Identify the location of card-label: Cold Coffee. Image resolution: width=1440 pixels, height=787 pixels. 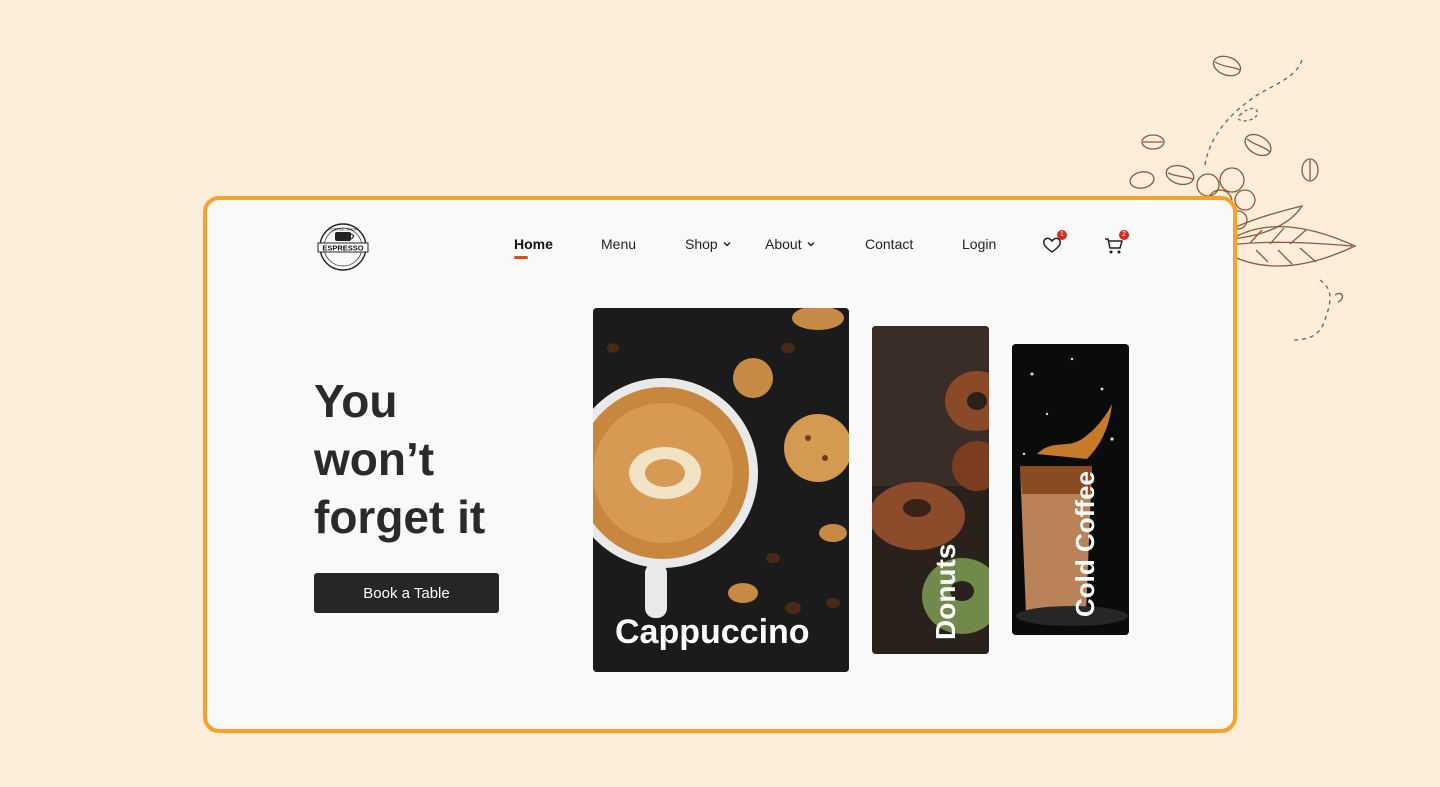
(1085, 544).